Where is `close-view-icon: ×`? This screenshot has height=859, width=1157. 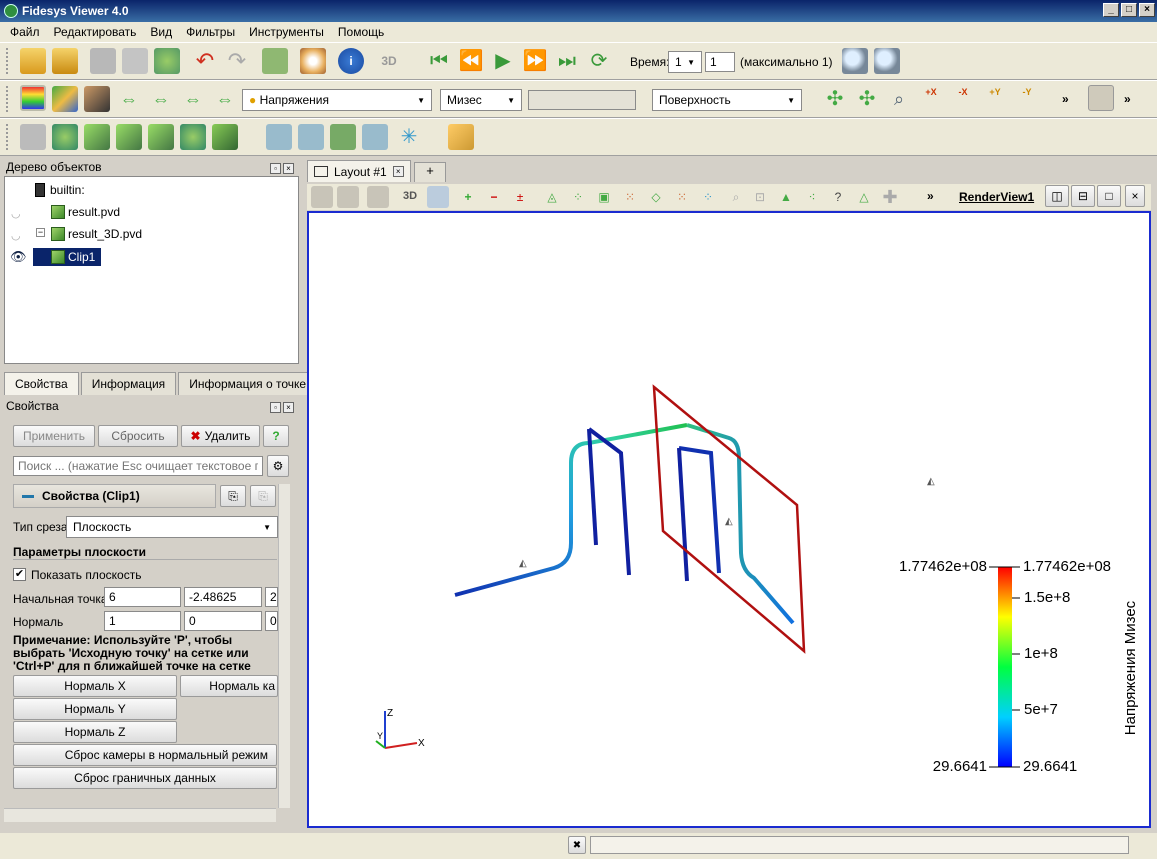
close-view-icon: × is located at coordinates (1135, 196).